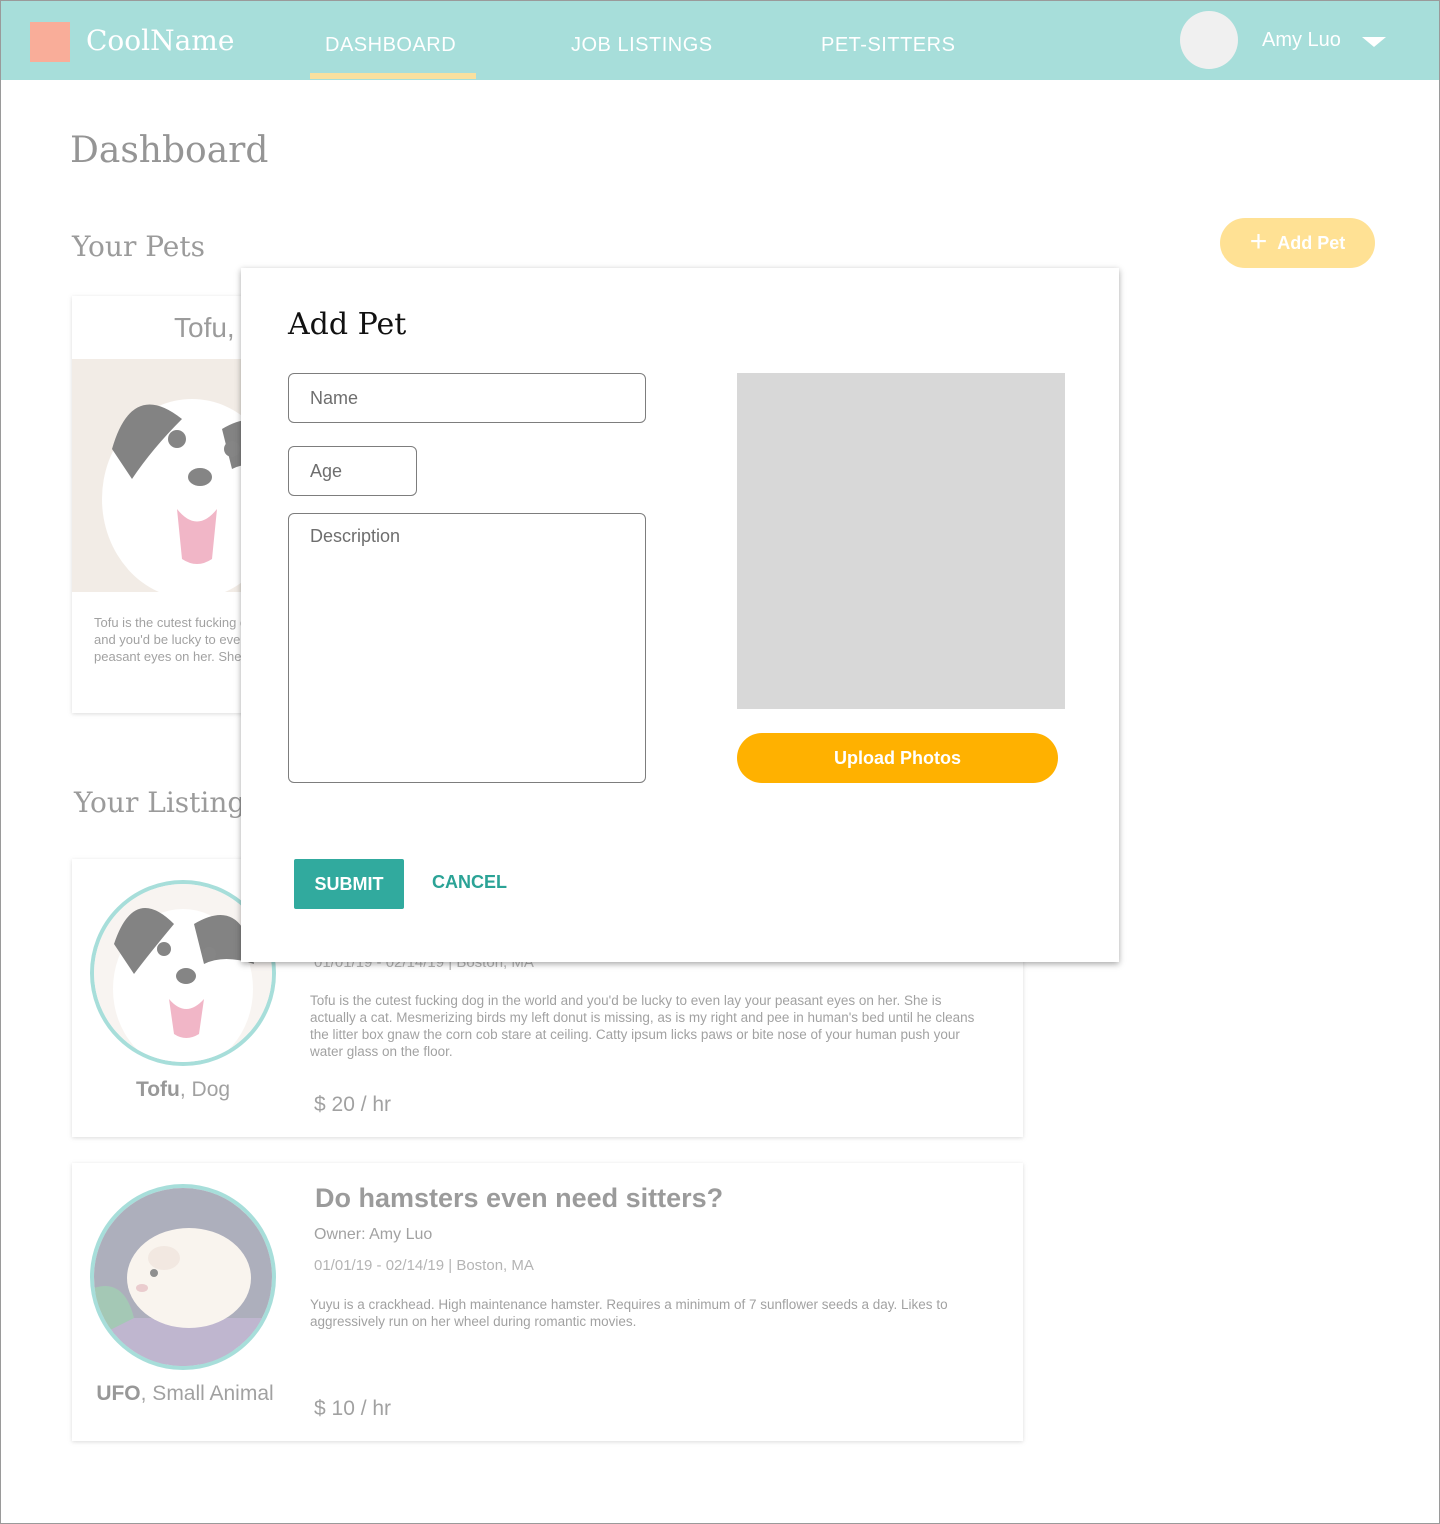  I want to click on submit-button: SUBMIT, so click(349, 884).